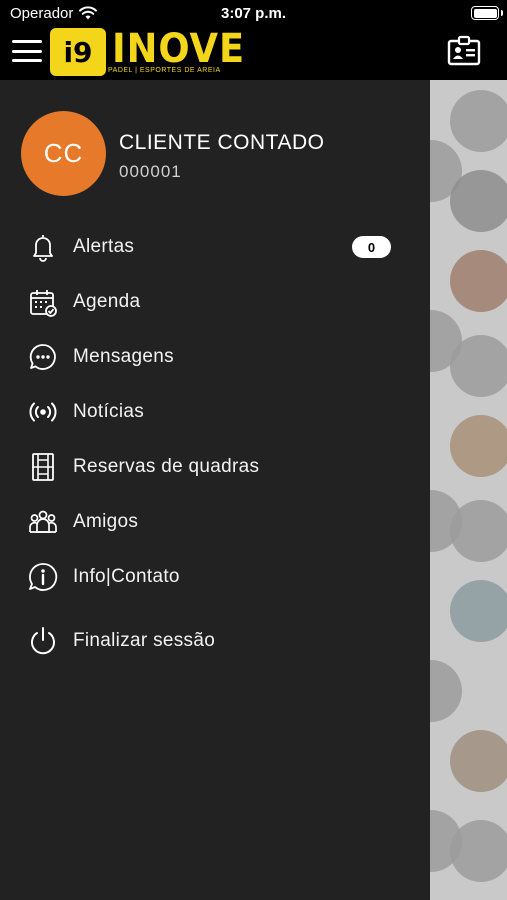 This screenshot has width=507, height=900. I want to click on menu-label: Reservas de quadras, so click(166, 466).